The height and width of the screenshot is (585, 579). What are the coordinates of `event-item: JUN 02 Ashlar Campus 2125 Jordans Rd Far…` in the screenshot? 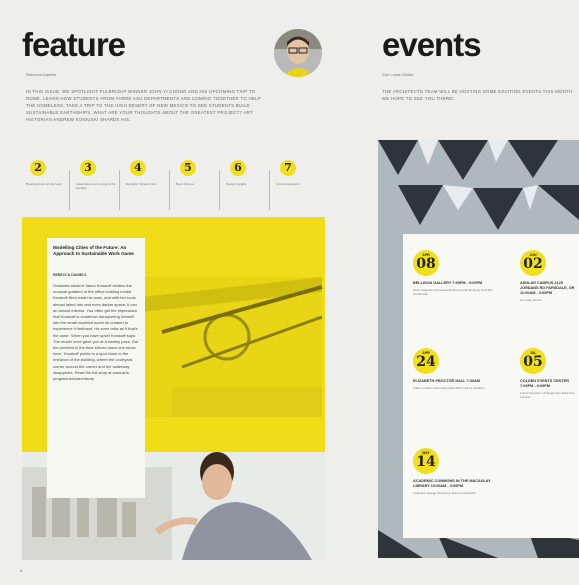 It's located at (549, 276).